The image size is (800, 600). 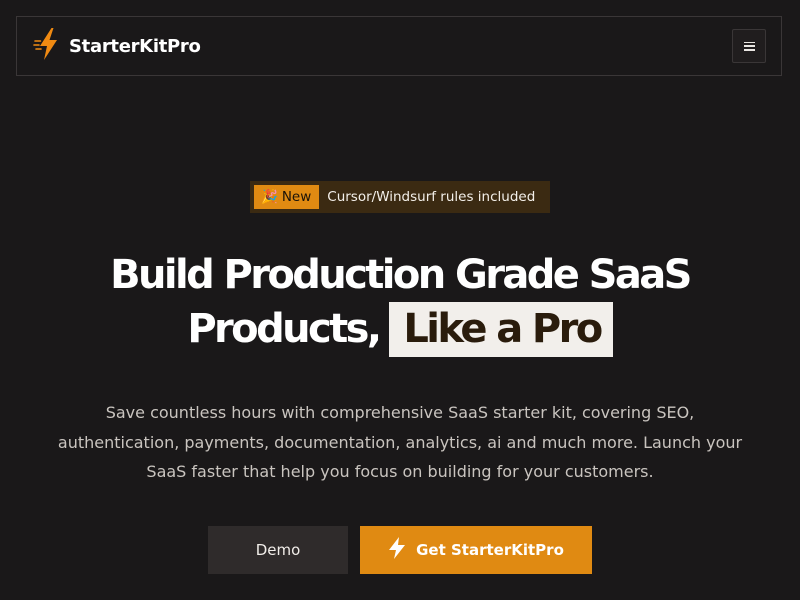 I want to click on demo-button-label: Demo, so click(x=278, y=550).